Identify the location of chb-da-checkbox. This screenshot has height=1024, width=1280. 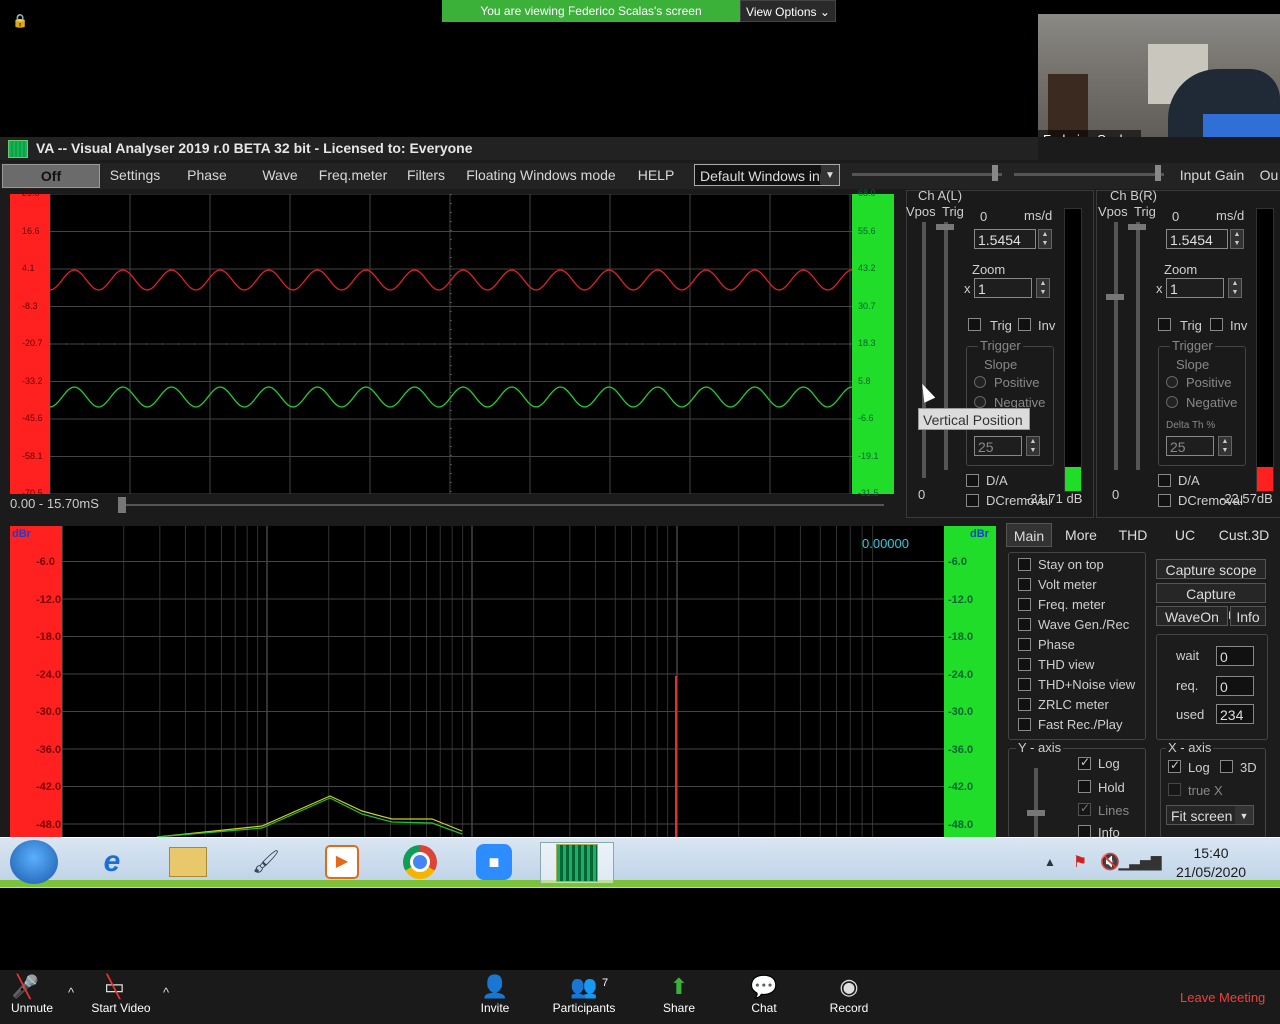
(1164, 480).